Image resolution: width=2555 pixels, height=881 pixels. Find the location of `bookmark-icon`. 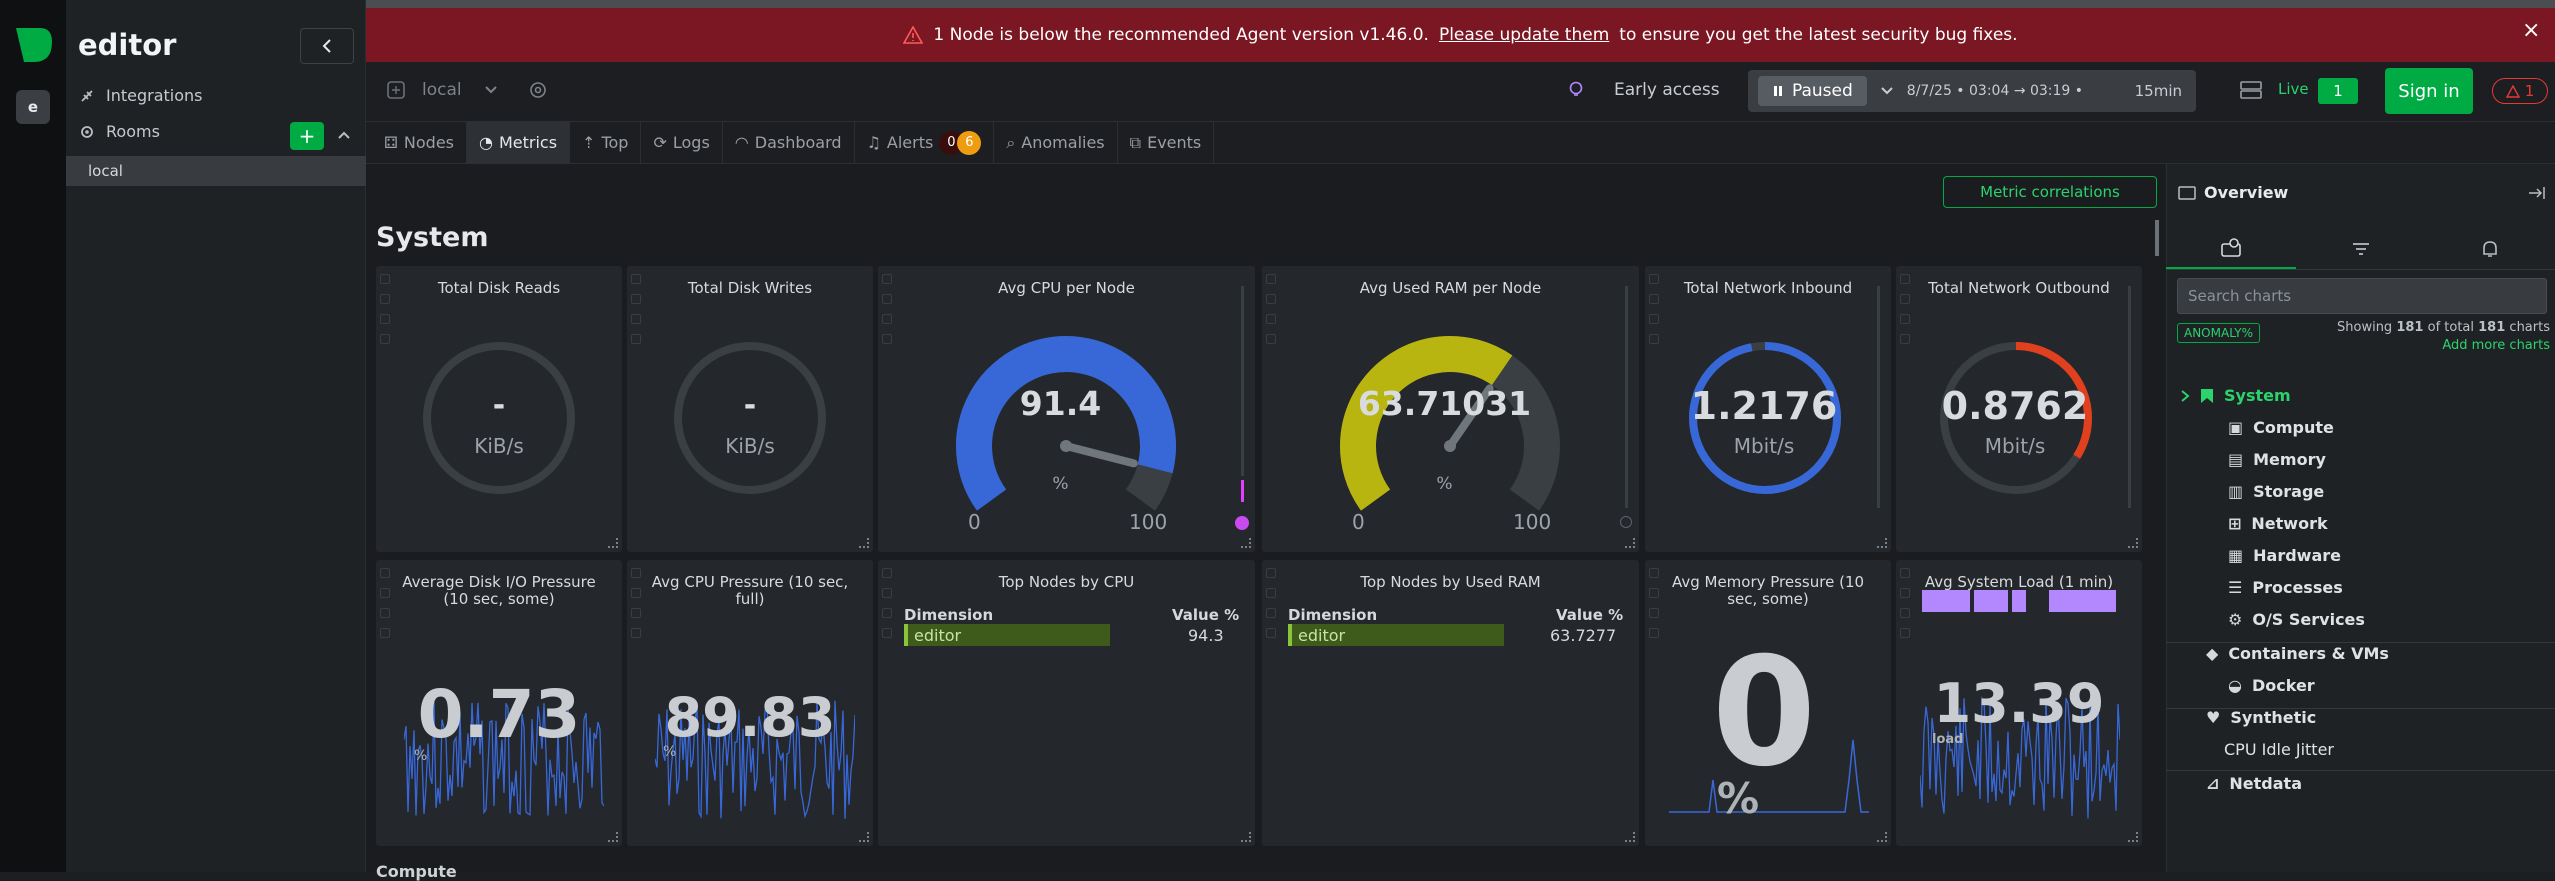

bookmark-icon is located at coordinates (2207, 395).